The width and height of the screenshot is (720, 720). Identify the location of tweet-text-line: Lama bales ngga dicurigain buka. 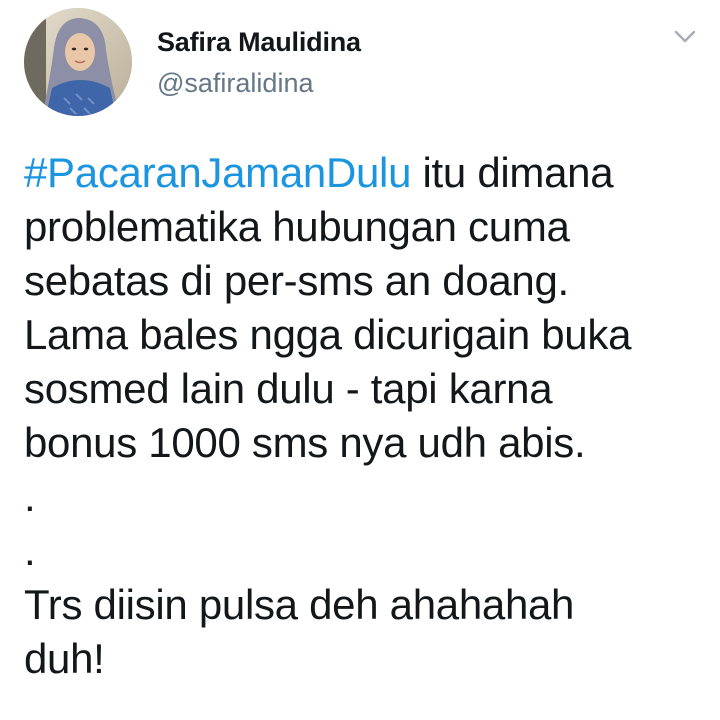
(328, 334).